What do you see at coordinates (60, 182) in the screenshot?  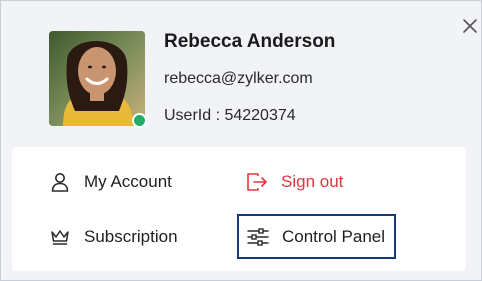 I see `person-icon` at bounding box center [60, 182].